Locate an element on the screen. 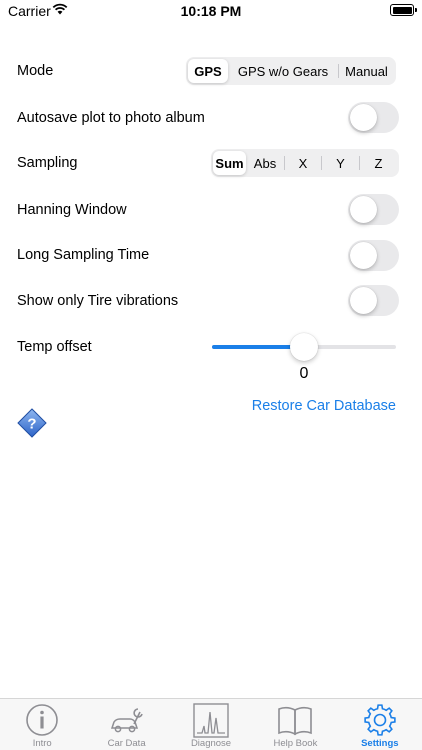 The height and width of the screenshot is (750, 422). tab-label: Car Data is located at coordinates (126, 743).